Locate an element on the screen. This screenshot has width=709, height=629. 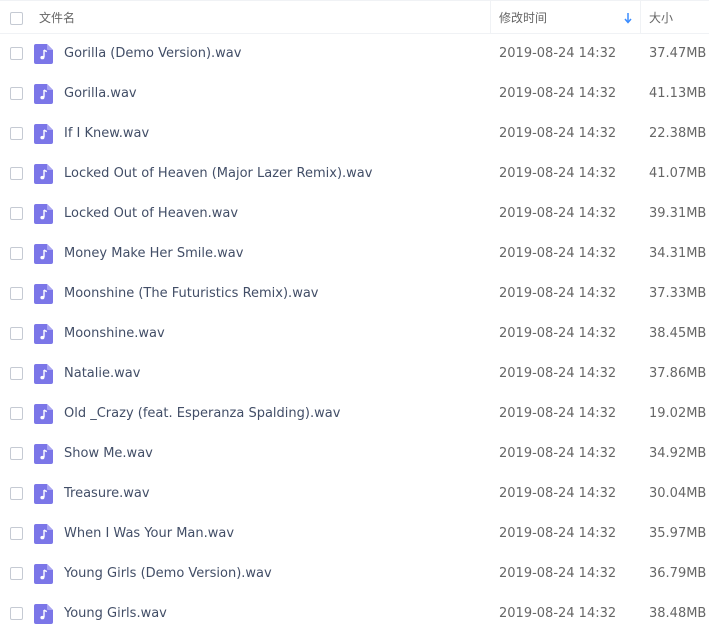
list-header: 文件名 修改时间 大小 is located at coordinates (354, 17).